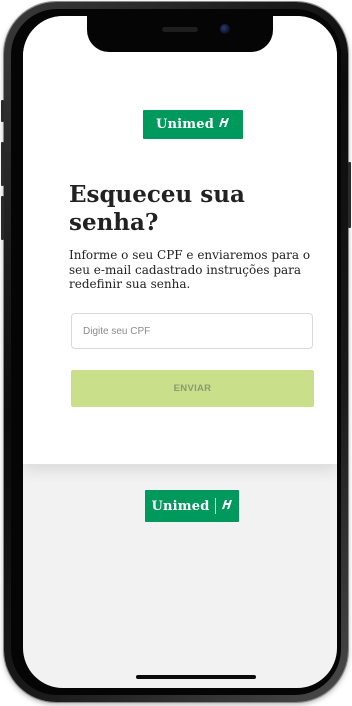 The width and height of the screenshot is (352, 706). What do you see at coordinates (180, 506) in the screenshot?
I see `footer-logo-text: Unimed` at bounding box center [180, 506].